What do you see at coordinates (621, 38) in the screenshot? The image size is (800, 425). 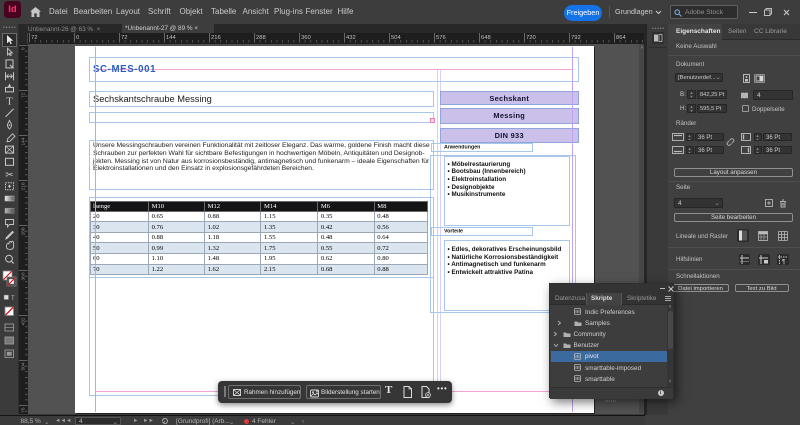 I see `svg-text: 864` at bounding box center [621, 38].